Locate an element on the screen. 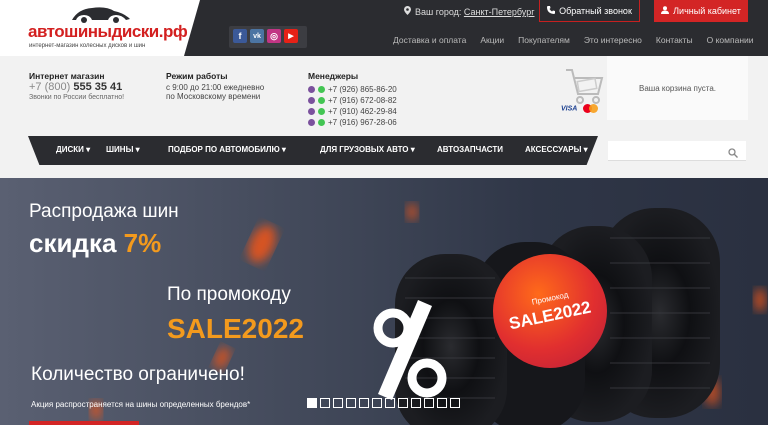 The width and height of the screenshot is (768, 425). manager-phone: +7 (926) 865-86-20 is located at coordinates (358, 89).